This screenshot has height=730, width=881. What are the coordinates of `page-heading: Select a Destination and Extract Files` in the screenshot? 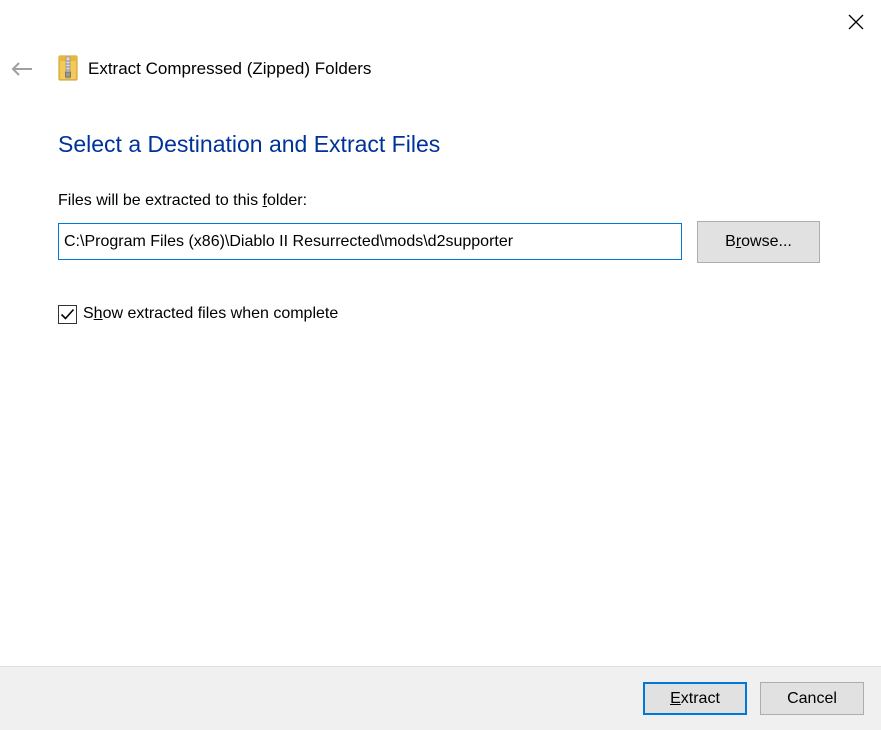 It's located at (249, 144).